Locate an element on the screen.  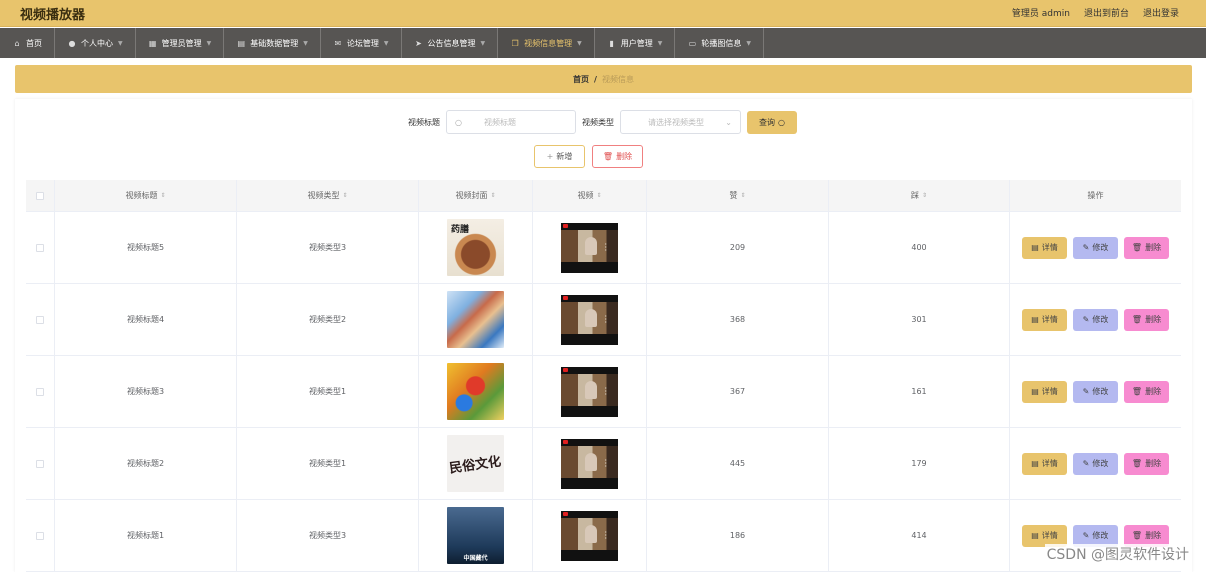
pencil-icon: ✎ is located at coordinates (1086, 247).